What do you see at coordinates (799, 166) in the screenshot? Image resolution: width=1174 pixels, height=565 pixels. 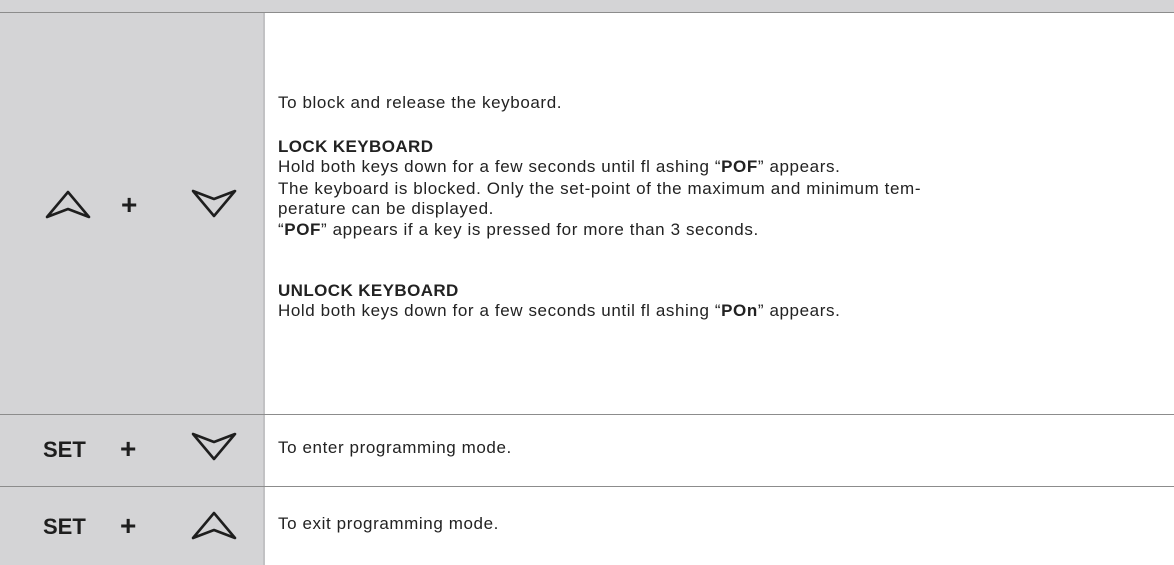 I see `lock-instruction-suffix: ” appears.` at bounding box center [799, 166].